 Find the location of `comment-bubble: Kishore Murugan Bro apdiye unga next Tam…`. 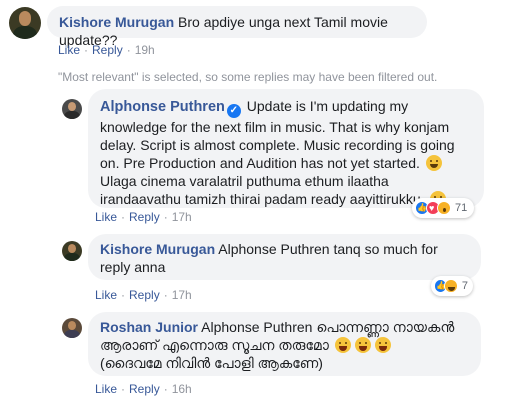

comment-bubble: Kishore Murugan Bro apdiye unga next Tam… is located at coordinates (237, 27).